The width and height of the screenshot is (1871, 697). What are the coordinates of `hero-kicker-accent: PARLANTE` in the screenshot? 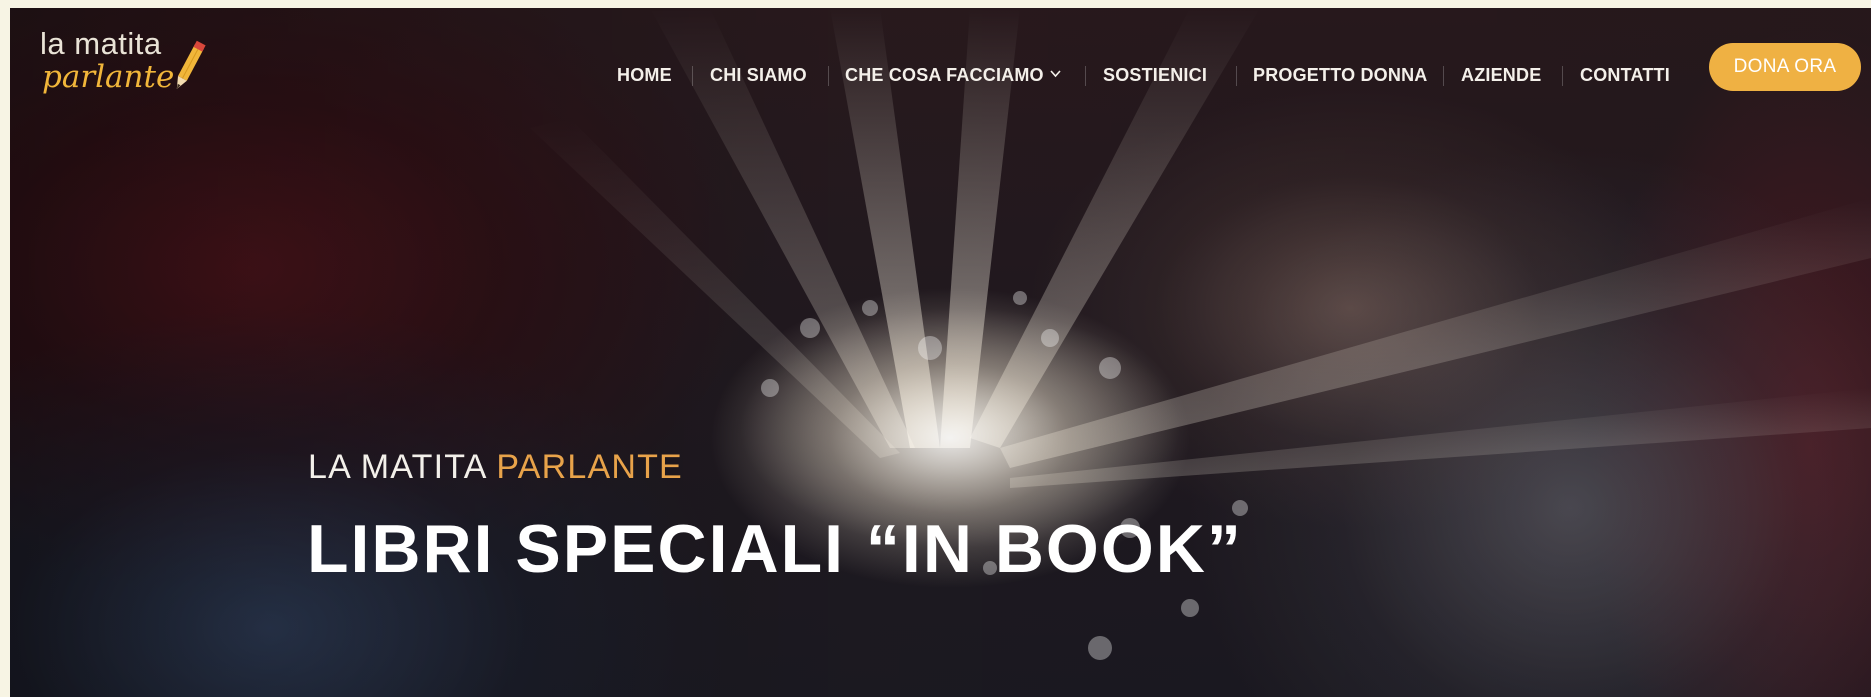 It's located at (589, 467).